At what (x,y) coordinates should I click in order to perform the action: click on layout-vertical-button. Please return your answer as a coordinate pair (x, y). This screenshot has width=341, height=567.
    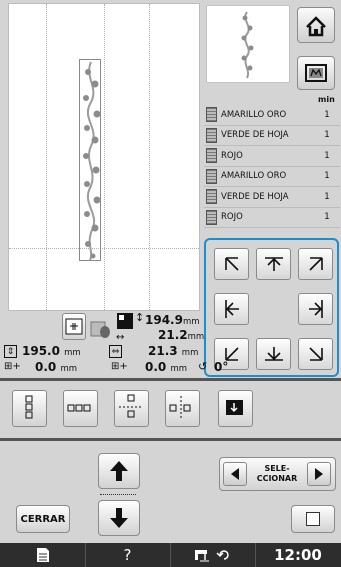
    Looking at the image, I should click on (29, 408).